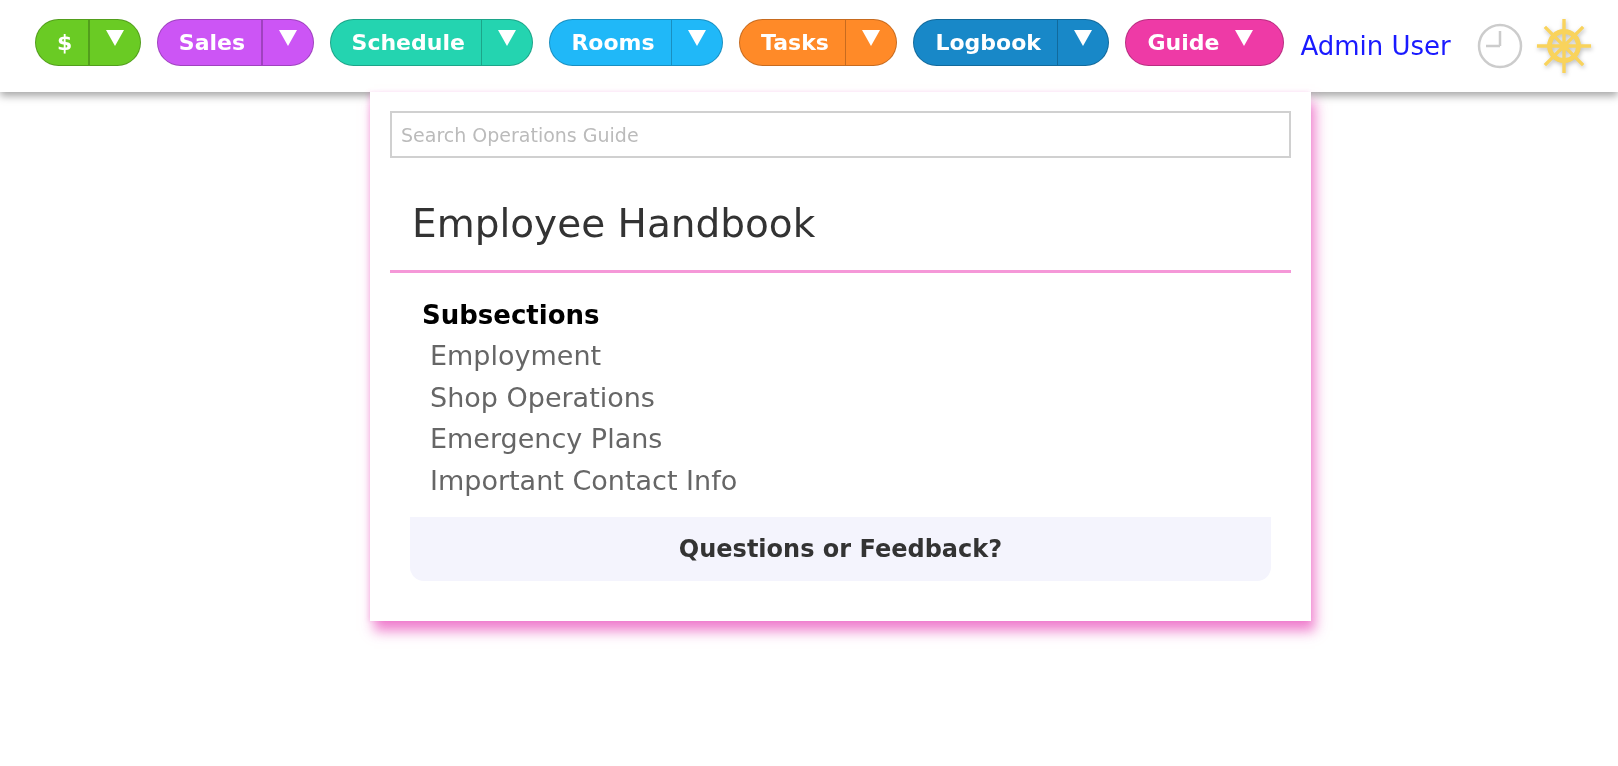 Image resolution: width=1618 pixels, height=766 pixels. I want to click on subsection-link: Employment, so click(516, 356).